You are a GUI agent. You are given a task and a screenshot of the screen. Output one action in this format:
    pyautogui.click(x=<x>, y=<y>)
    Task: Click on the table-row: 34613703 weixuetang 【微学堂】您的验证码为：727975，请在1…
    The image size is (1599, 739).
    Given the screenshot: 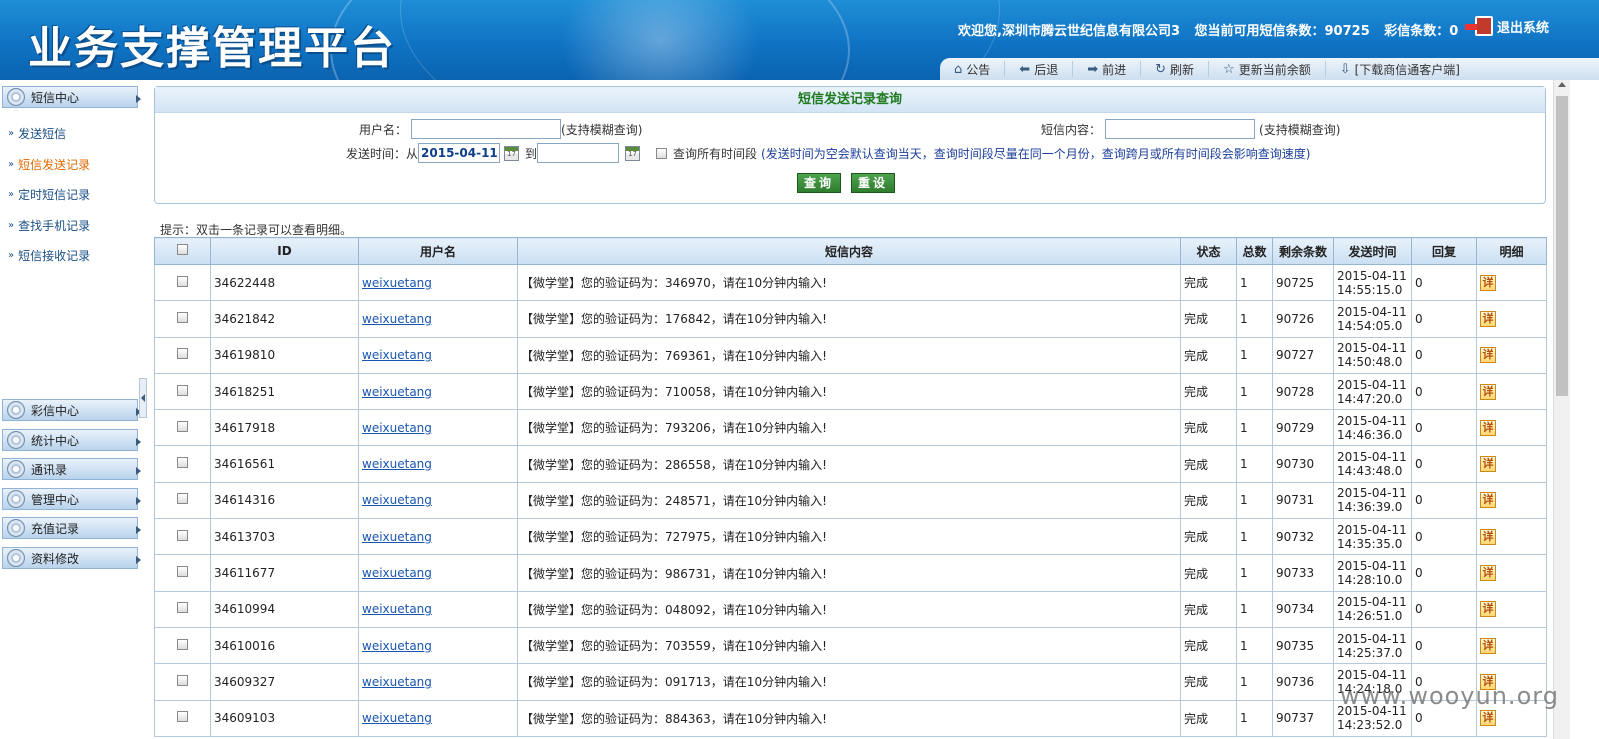 What is the action you would take?
    pyautogui.click(x=850, y=537)
    